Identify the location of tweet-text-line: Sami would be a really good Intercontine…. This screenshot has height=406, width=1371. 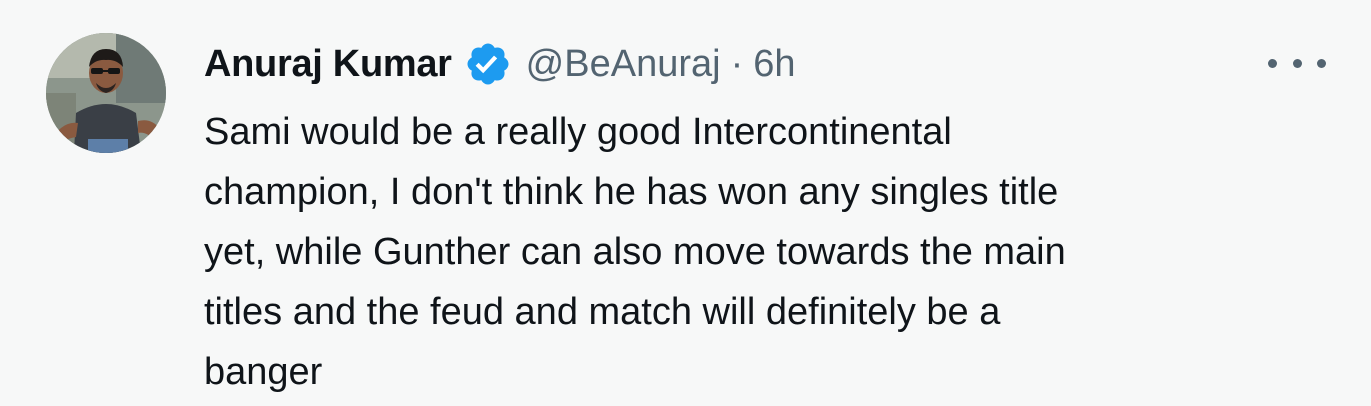
(578, 132).